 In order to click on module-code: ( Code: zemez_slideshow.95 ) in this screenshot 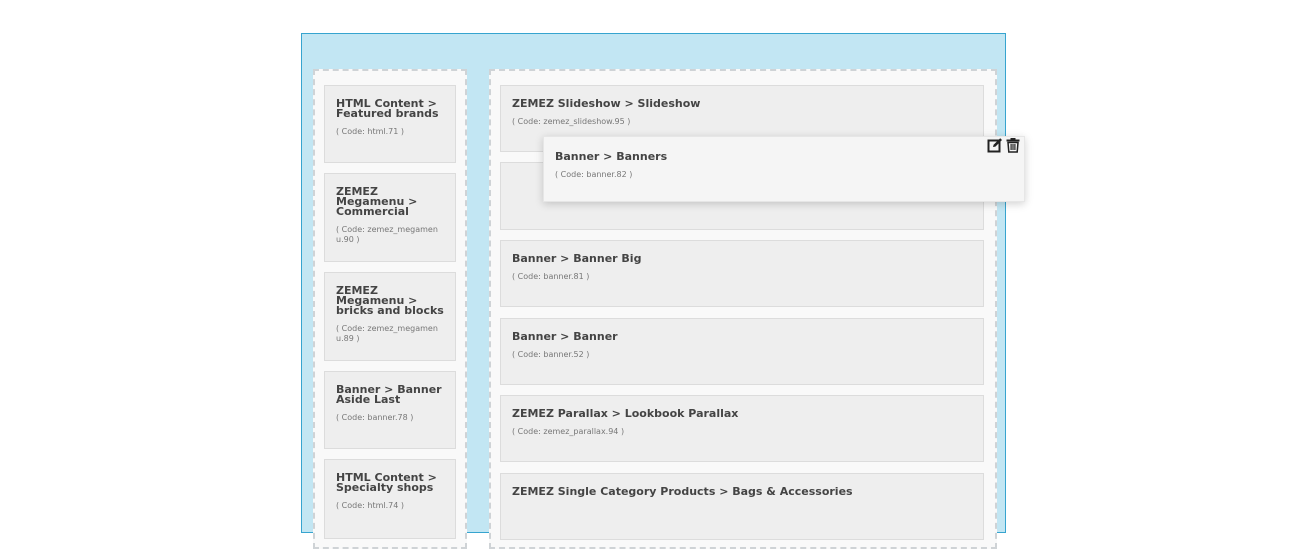, I will do `click(571, 121)`.